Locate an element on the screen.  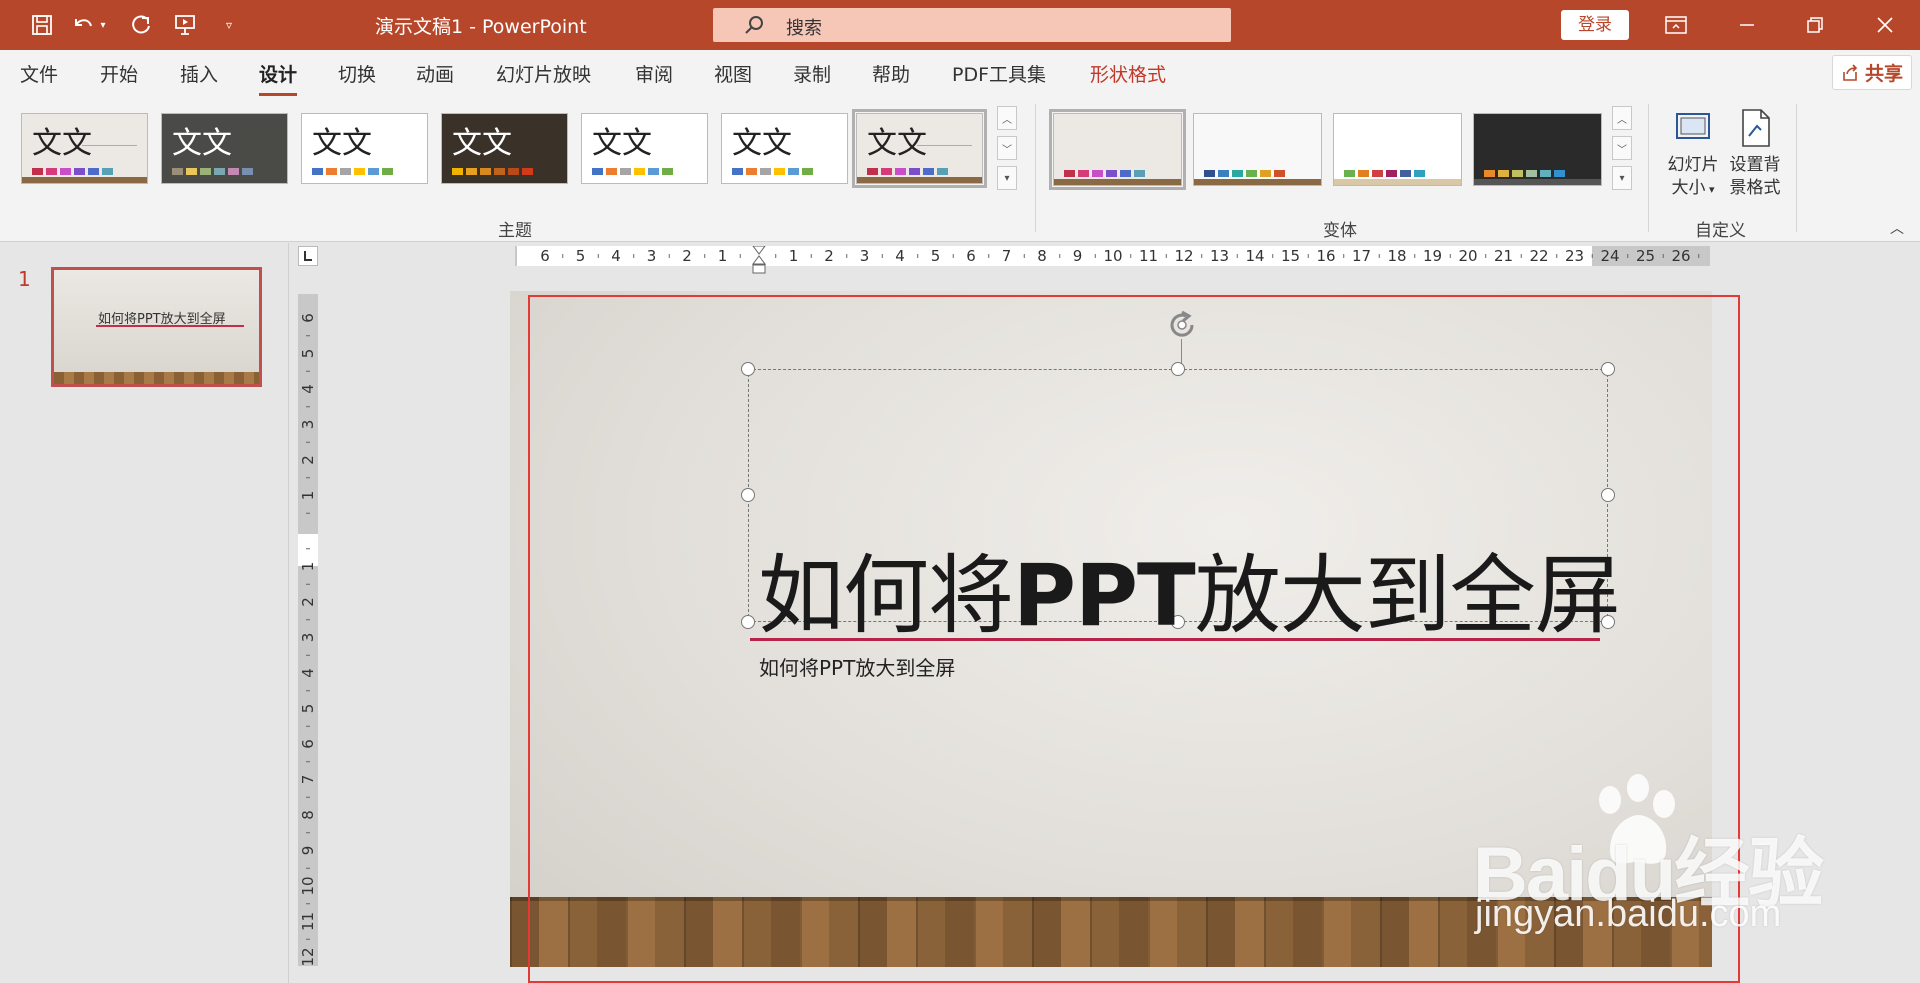
format-background-label: 设置背 is located at coordinates (1755, 165).